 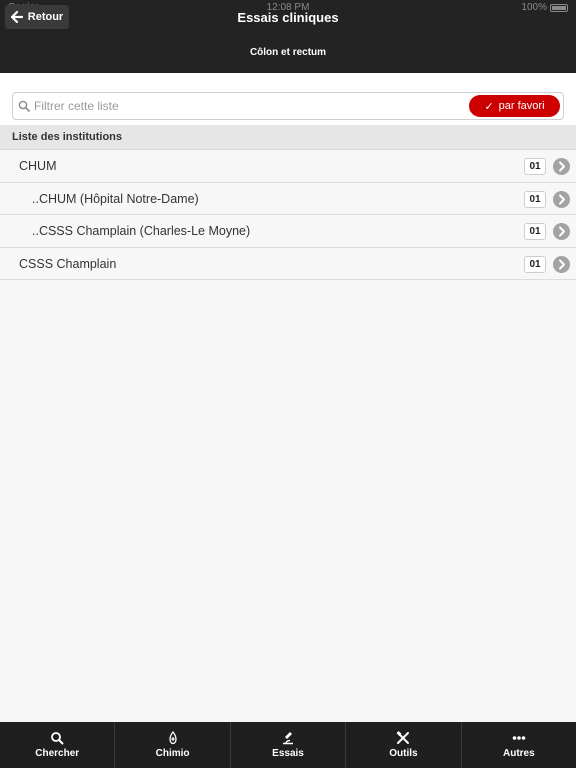 What do you see at coordinates (288, 137) in the screenshot?
I see `section-header: Liste des institutions` at bounding box center [288, 137].